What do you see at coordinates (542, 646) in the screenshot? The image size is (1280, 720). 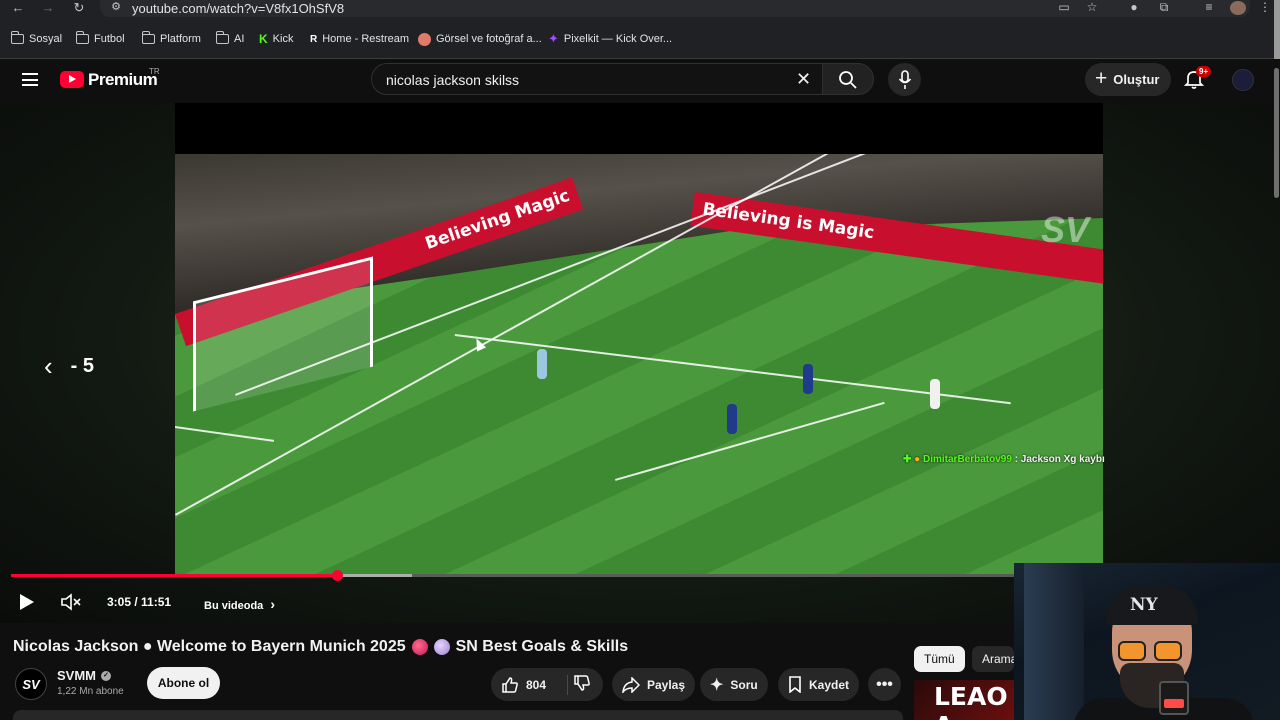 I see `title-text-2: SN Best Goals & Skills` at bounding box center [542, 646].